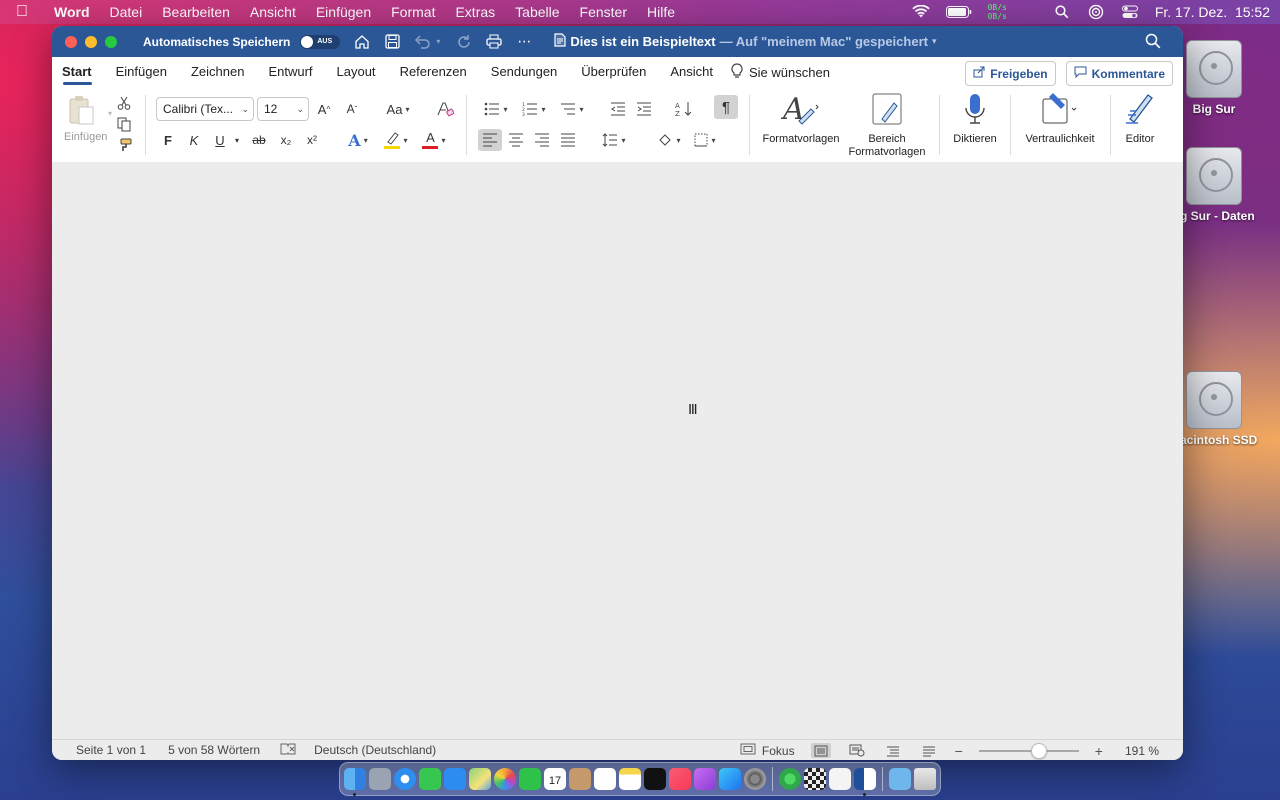 This screenshot has height=800, width=1280. What do you see at coordinates (490, 140) in the screenshot?
I see `align-left-button` at bounding box center [490, 140].